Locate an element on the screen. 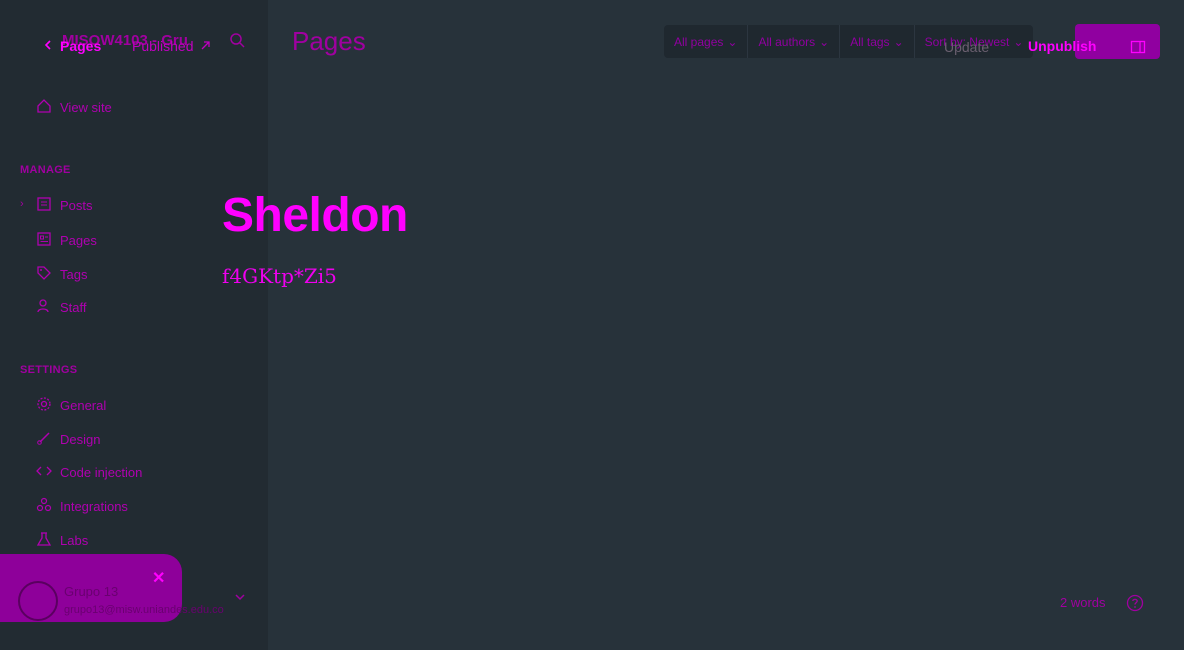  view-site-label: View site is located at coordinates (86, 107).